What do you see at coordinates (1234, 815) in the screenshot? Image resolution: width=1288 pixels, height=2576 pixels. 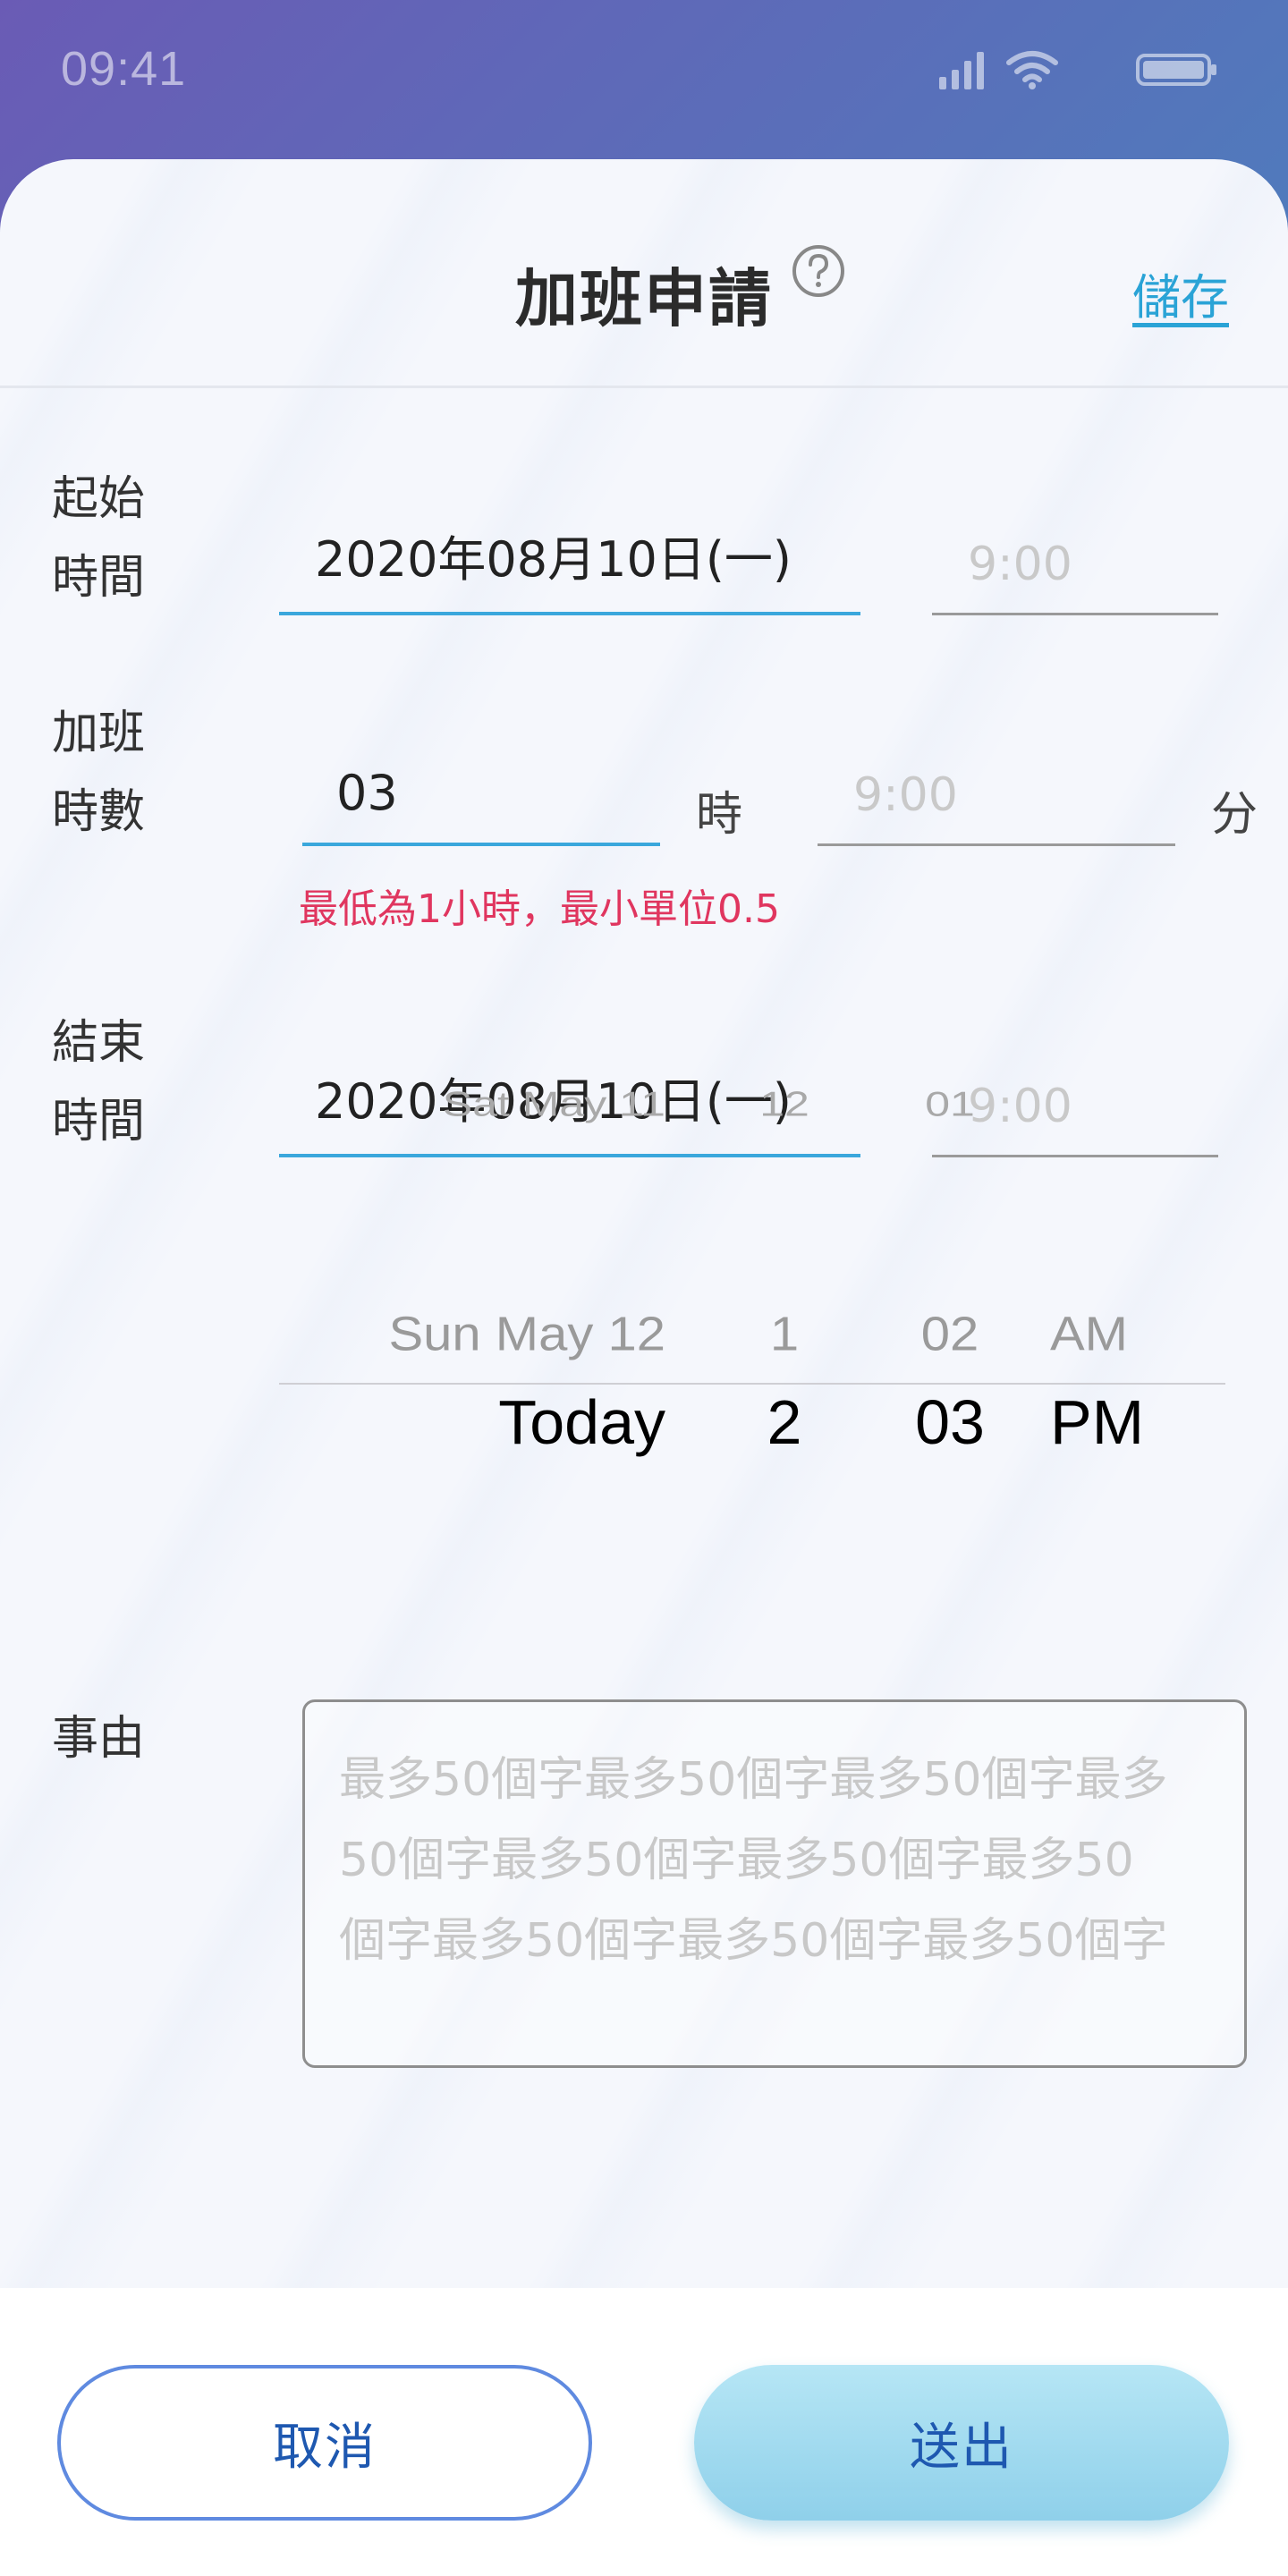 I see `minutes-unit: 分` at bounding box center [1234, 815].